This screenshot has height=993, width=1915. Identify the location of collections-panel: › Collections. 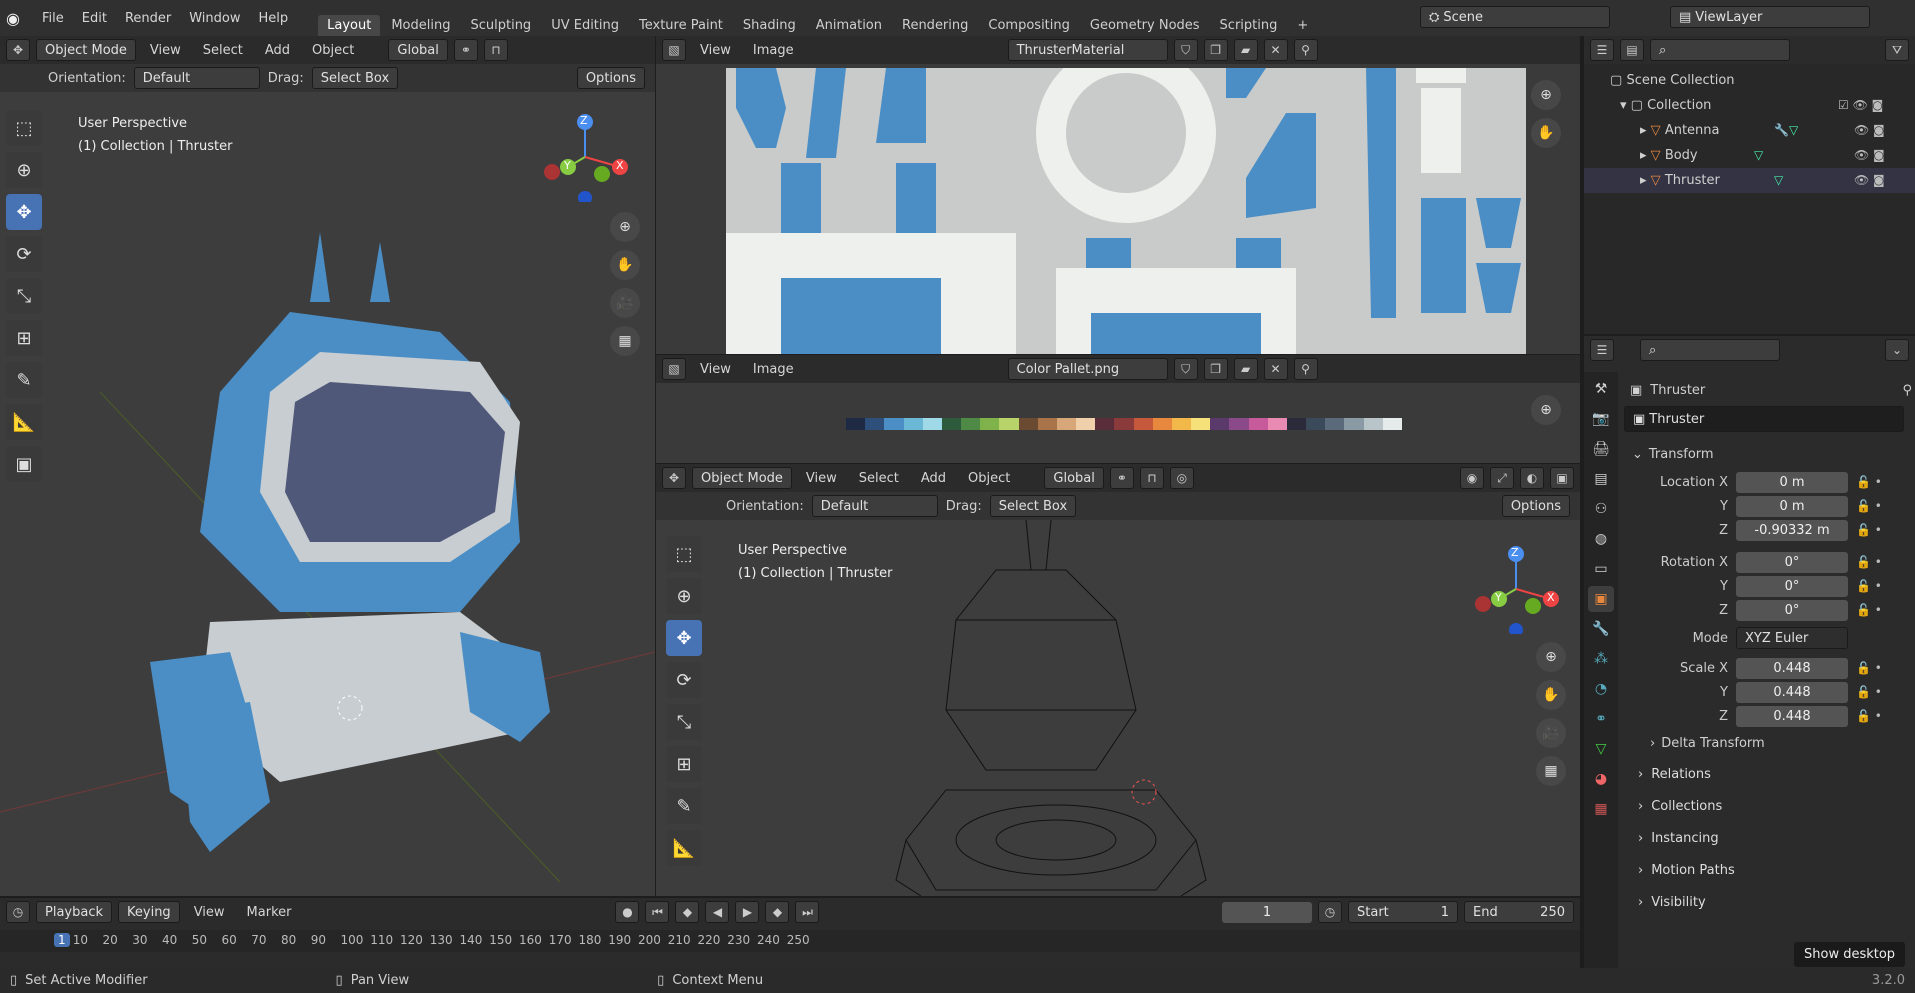
(1768, 806).